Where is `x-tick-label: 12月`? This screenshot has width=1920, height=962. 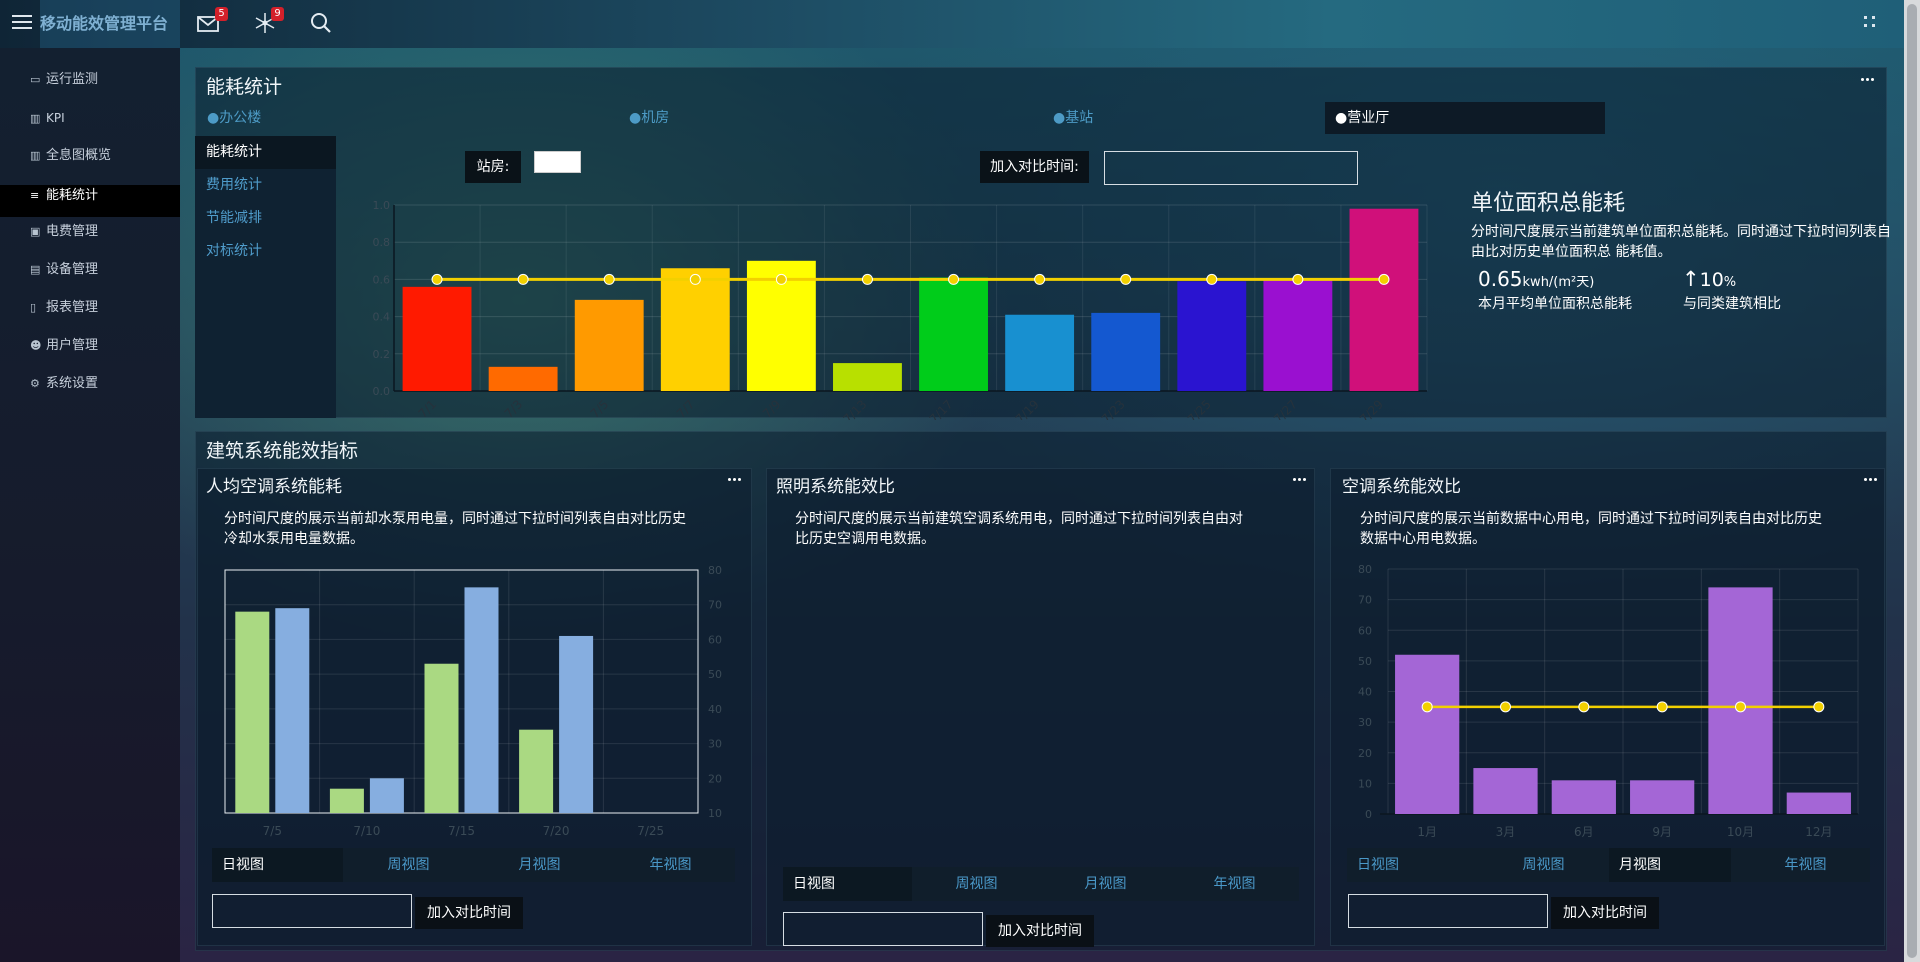 x-tick-label: 12月 is located at coordinates (1818, 832).